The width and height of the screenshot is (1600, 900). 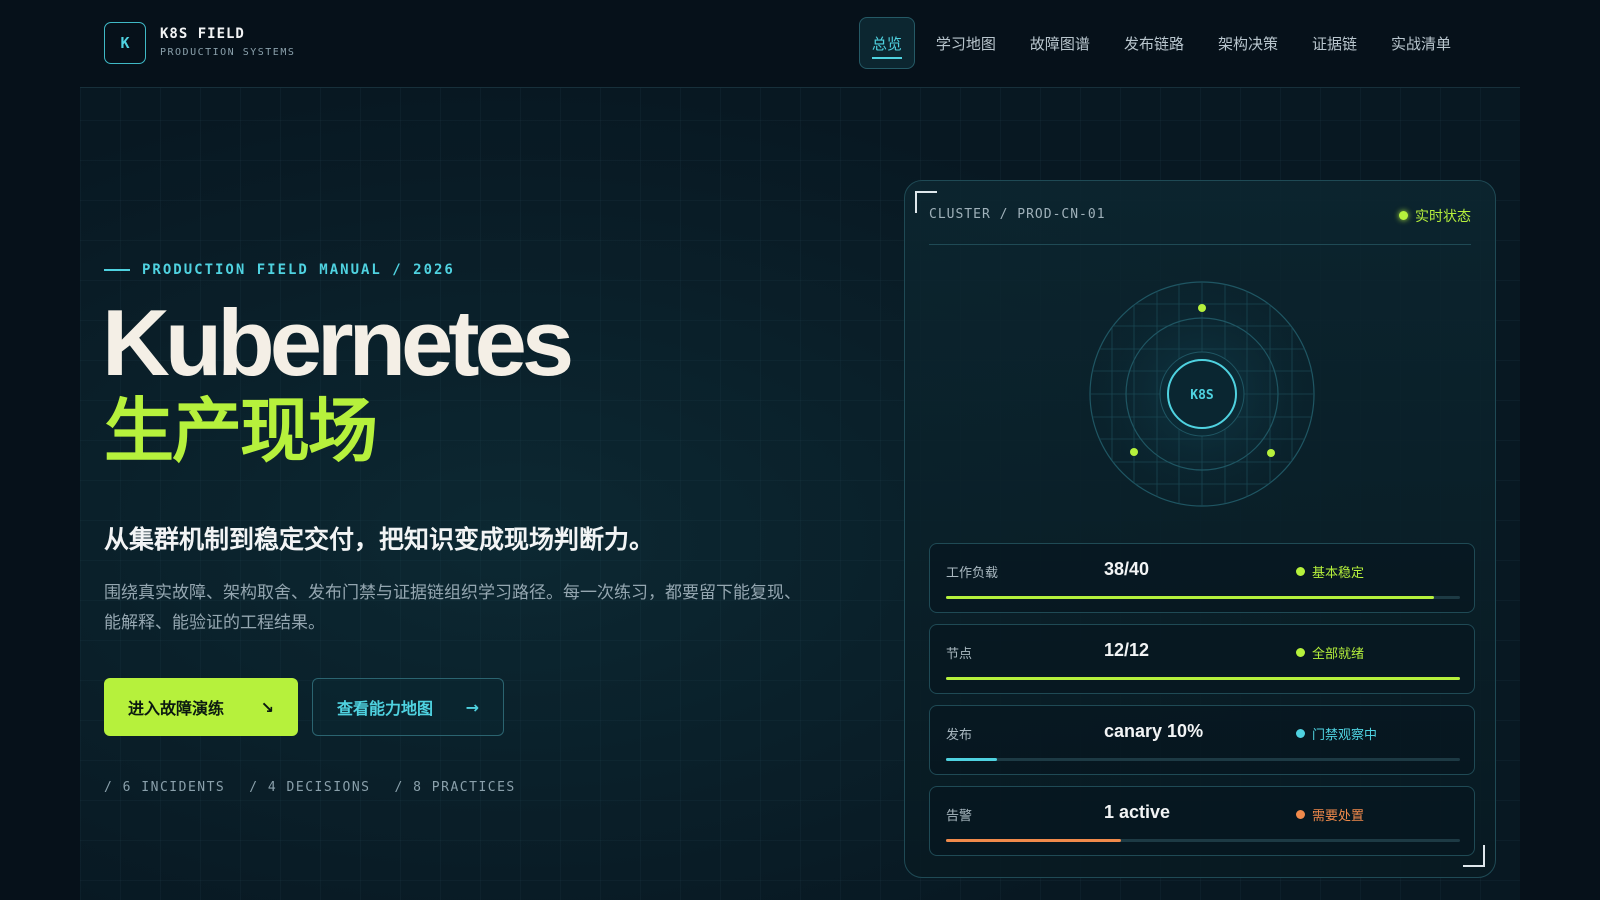 I want to click on nav-item-architecture-decisions: 架构决策, so click(x=1248, y=43).